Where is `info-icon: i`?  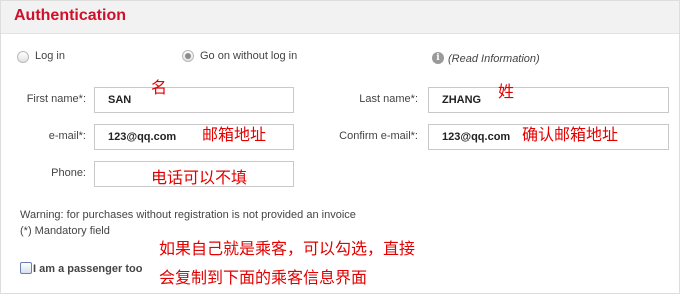 info-icon: i is located at coordinates (438, 58).